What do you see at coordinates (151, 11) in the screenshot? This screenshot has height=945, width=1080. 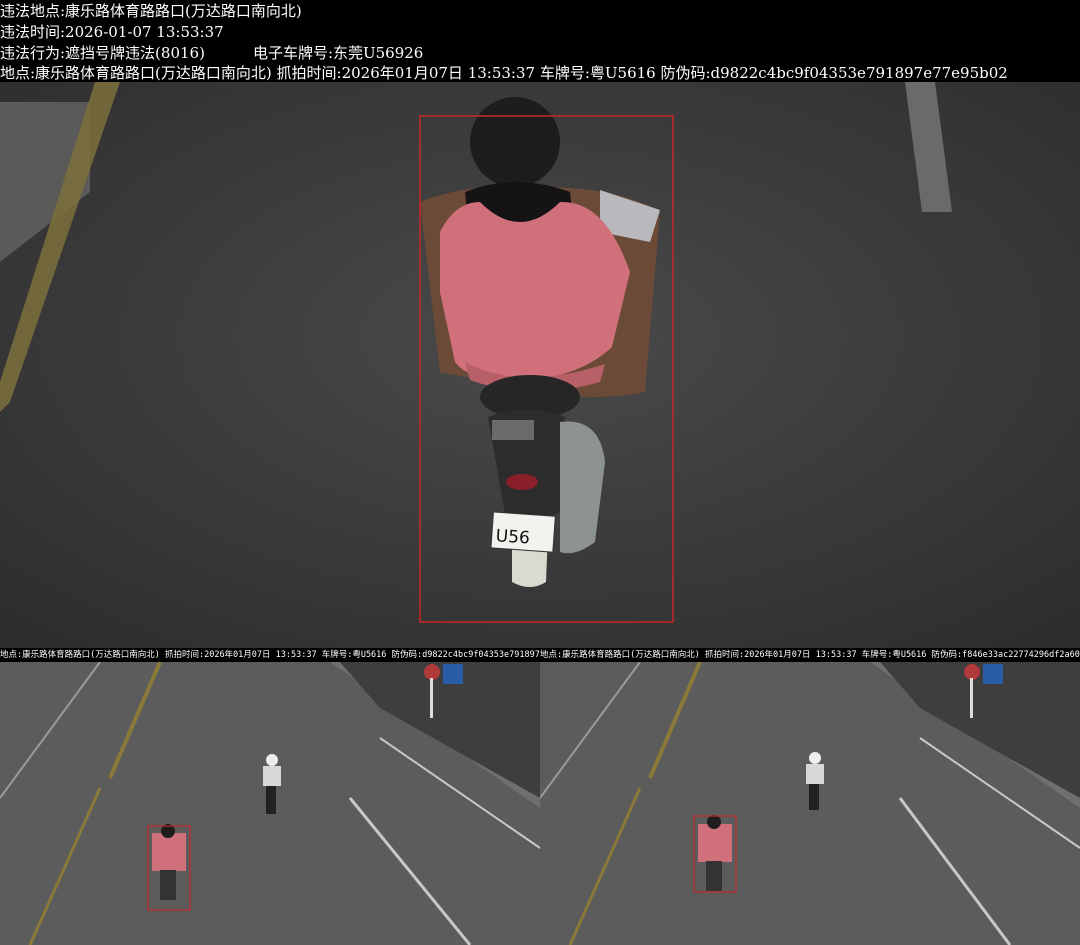 I see `violation-location: 违法地点:康乐路体育路路口(万达路口南向北)` at bounding box center [151, 11].